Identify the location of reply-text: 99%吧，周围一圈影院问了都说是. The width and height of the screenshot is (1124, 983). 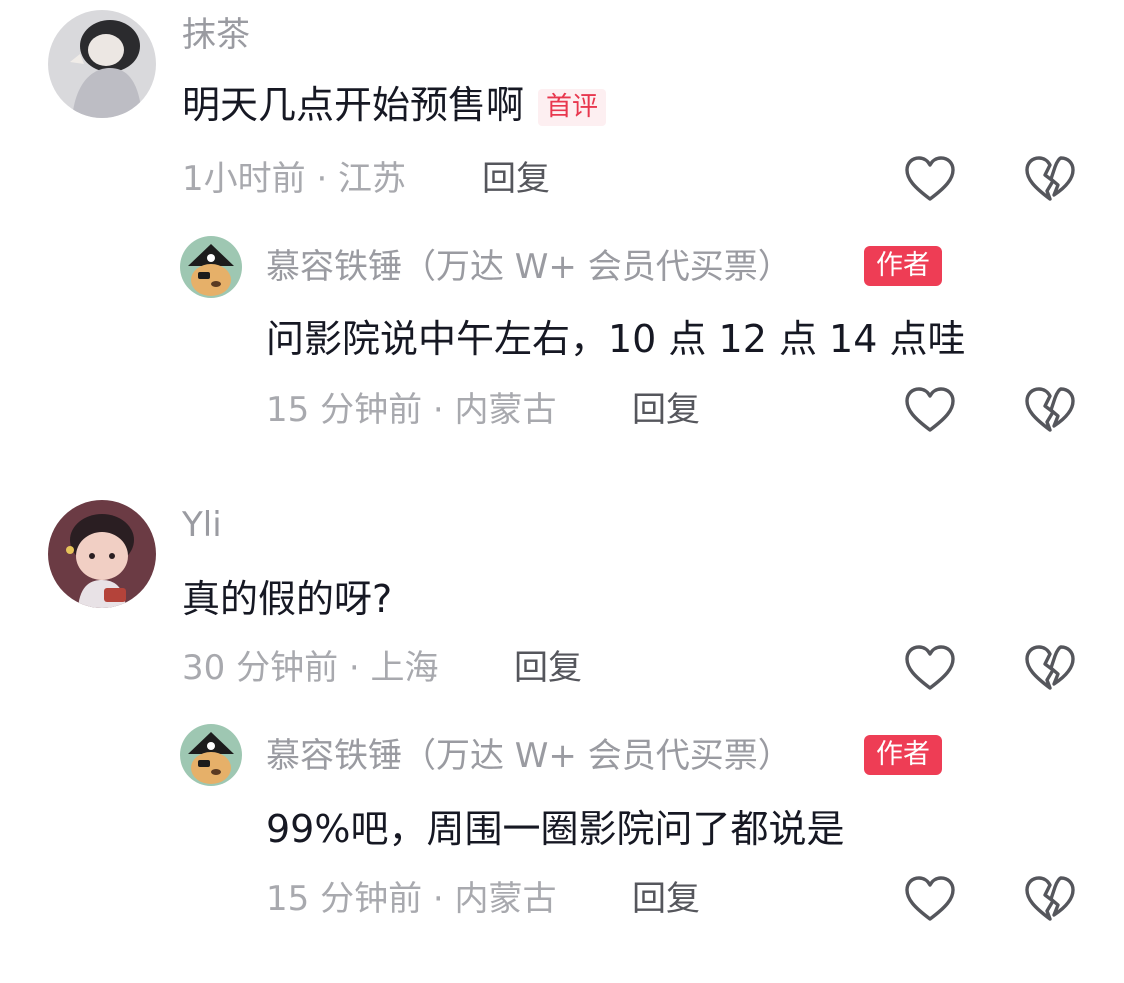
(555, 829).